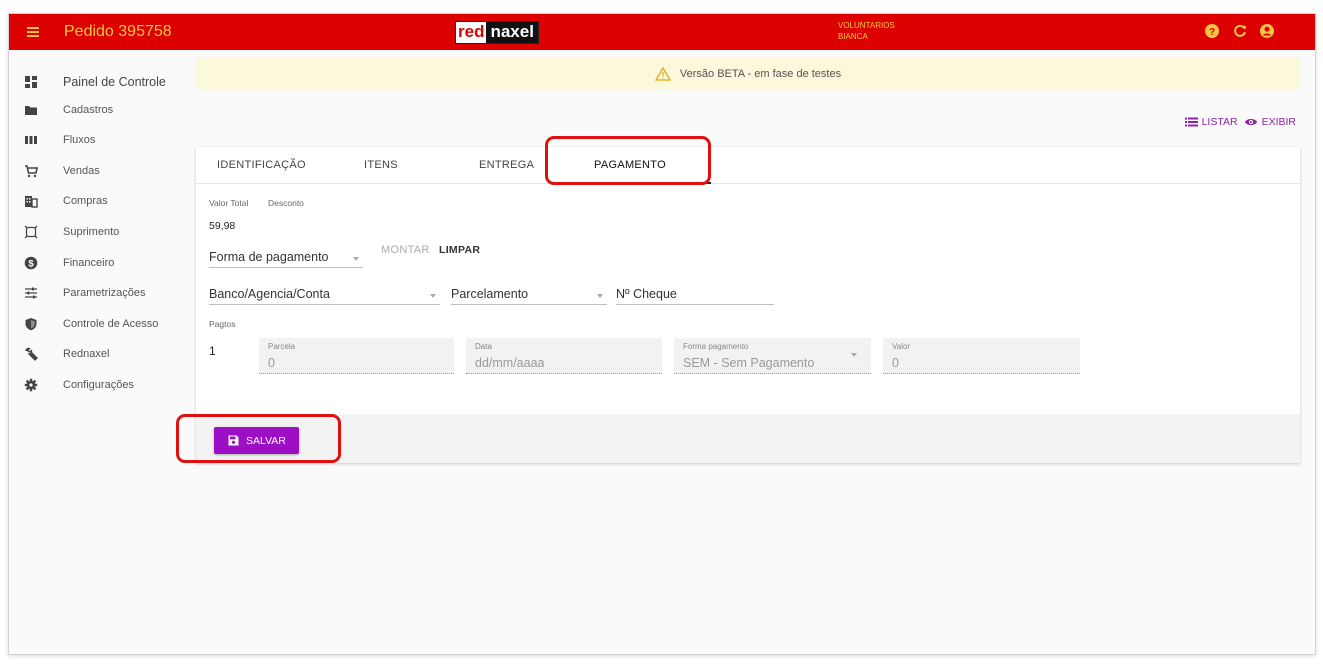 The height and width of the screenshot is (664, 1323). What do you see at coordinates (31, 110) in the screenshot?
I see `folder-icon` at bounding box center [31, 110].